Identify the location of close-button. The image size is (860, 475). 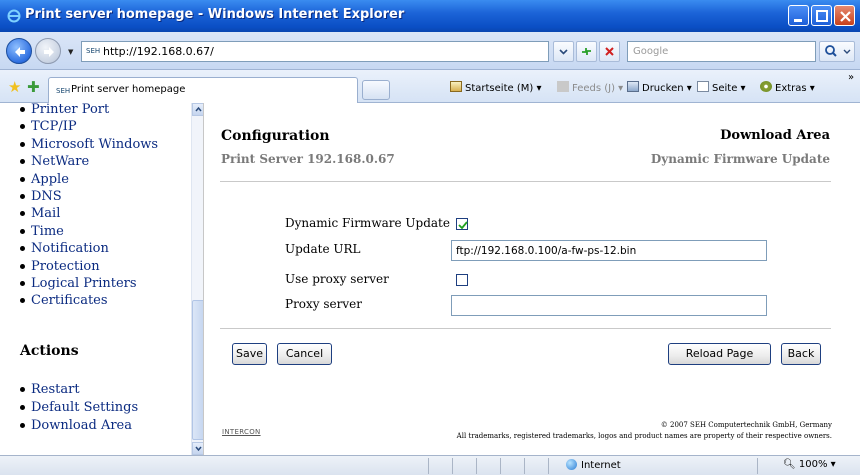
(844, 15).